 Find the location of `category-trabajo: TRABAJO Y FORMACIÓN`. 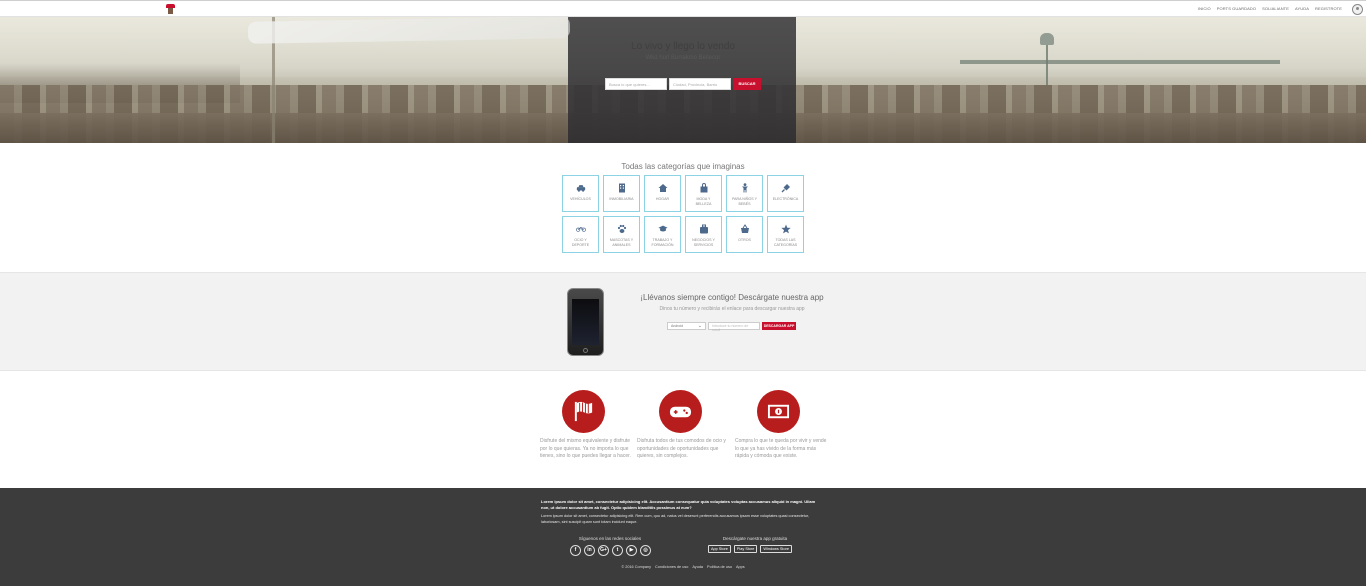

category-trabajo: TRABAJO Y FORMACIÓN is located at coordinates (662, 234).